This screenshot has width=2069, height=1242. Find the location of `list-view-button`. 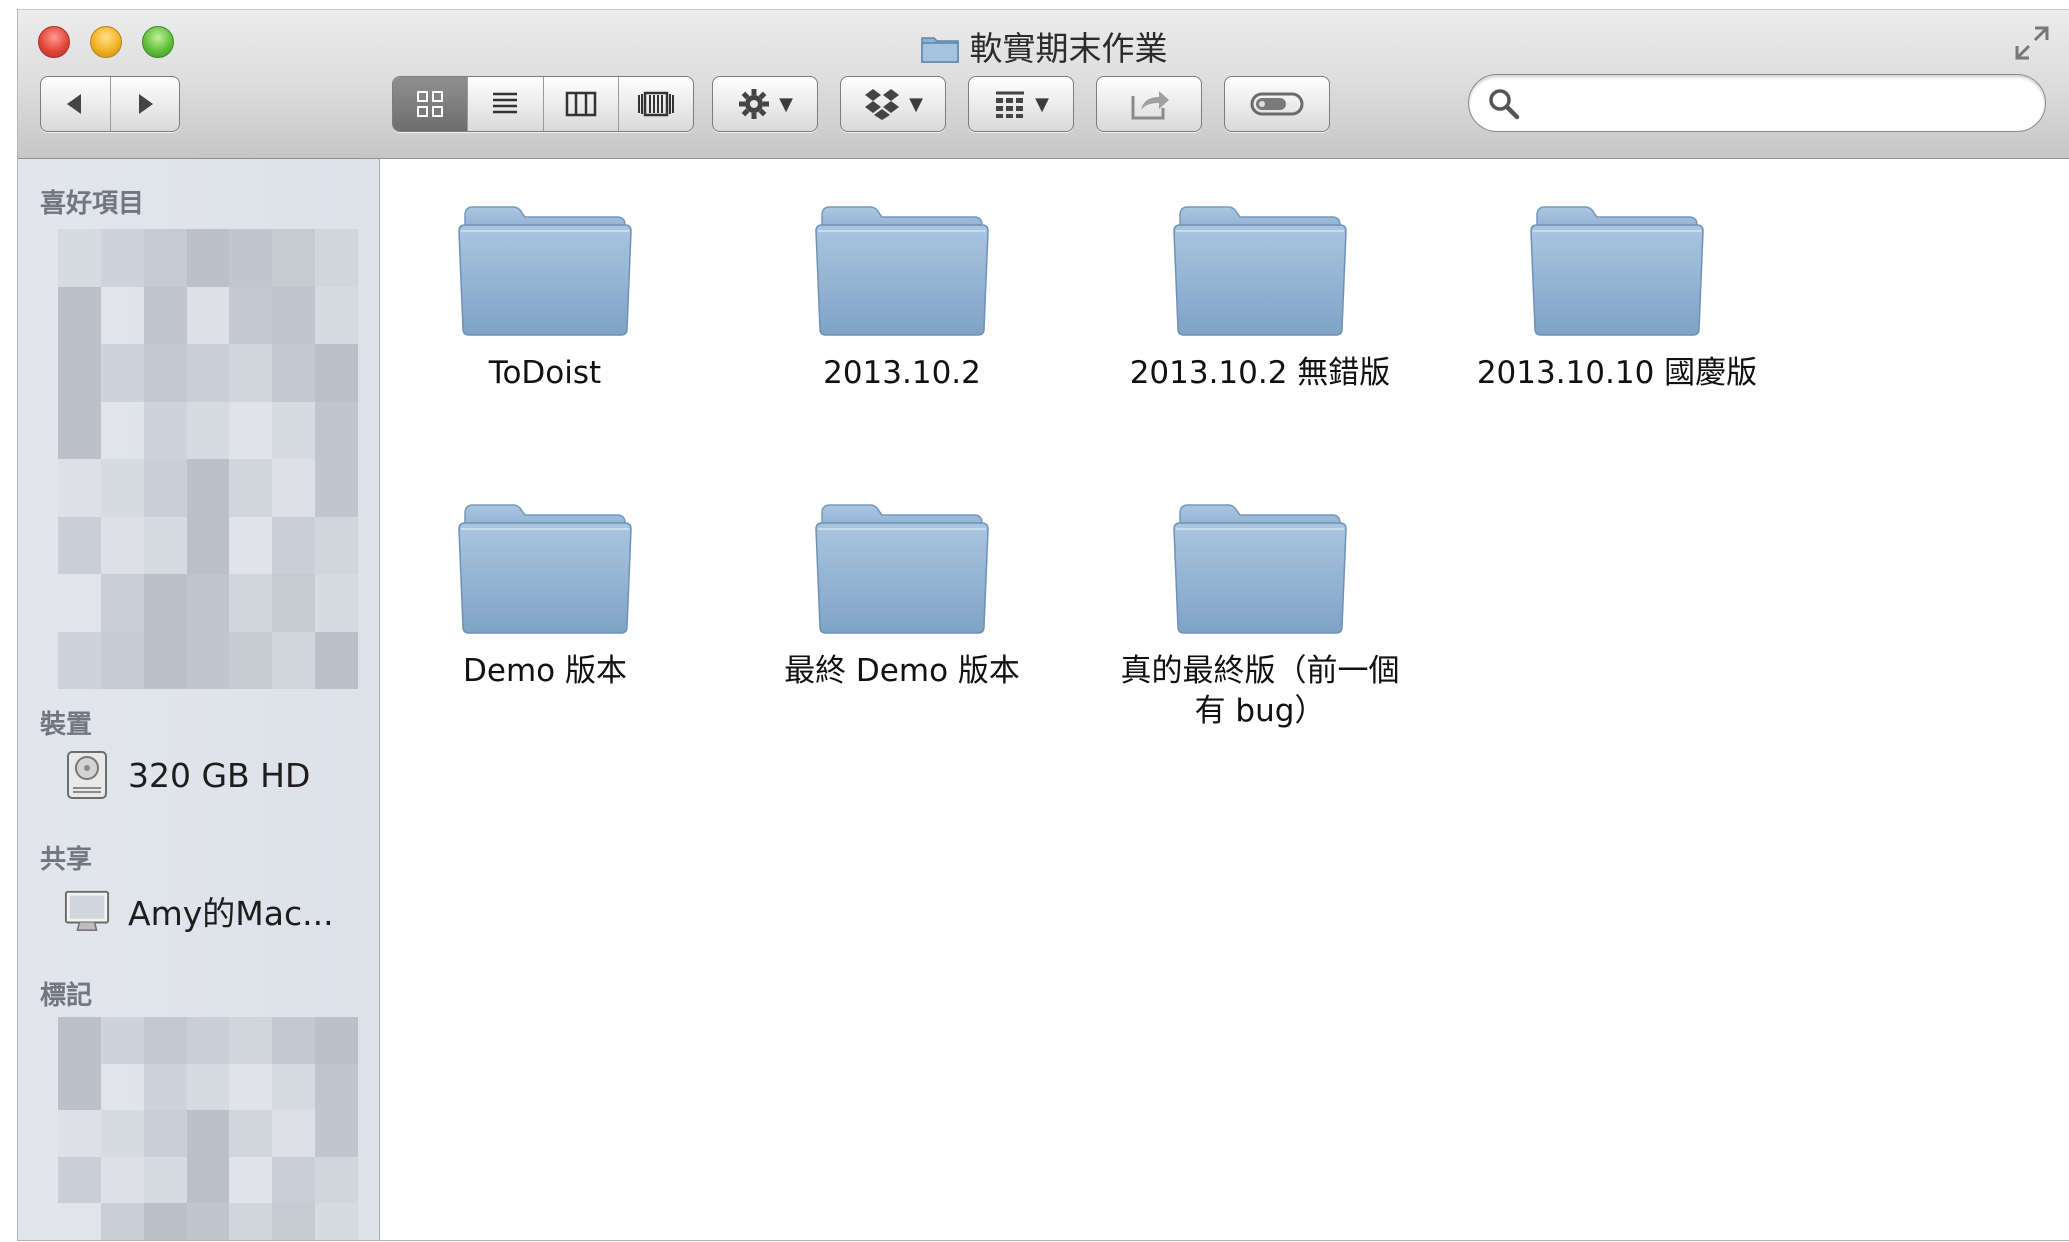

list-view-button is located at coordinates (504, 104).